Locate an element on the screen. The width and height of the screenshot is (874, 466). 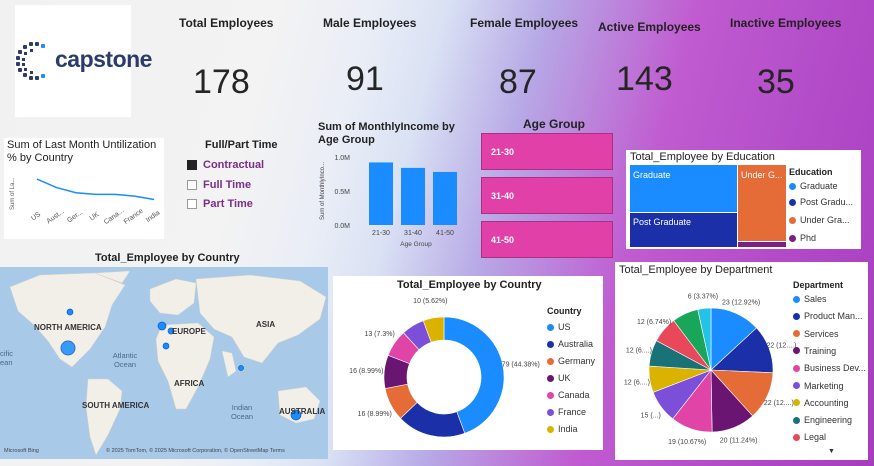
legend-item: Australia is located at coordinates (570, 344).